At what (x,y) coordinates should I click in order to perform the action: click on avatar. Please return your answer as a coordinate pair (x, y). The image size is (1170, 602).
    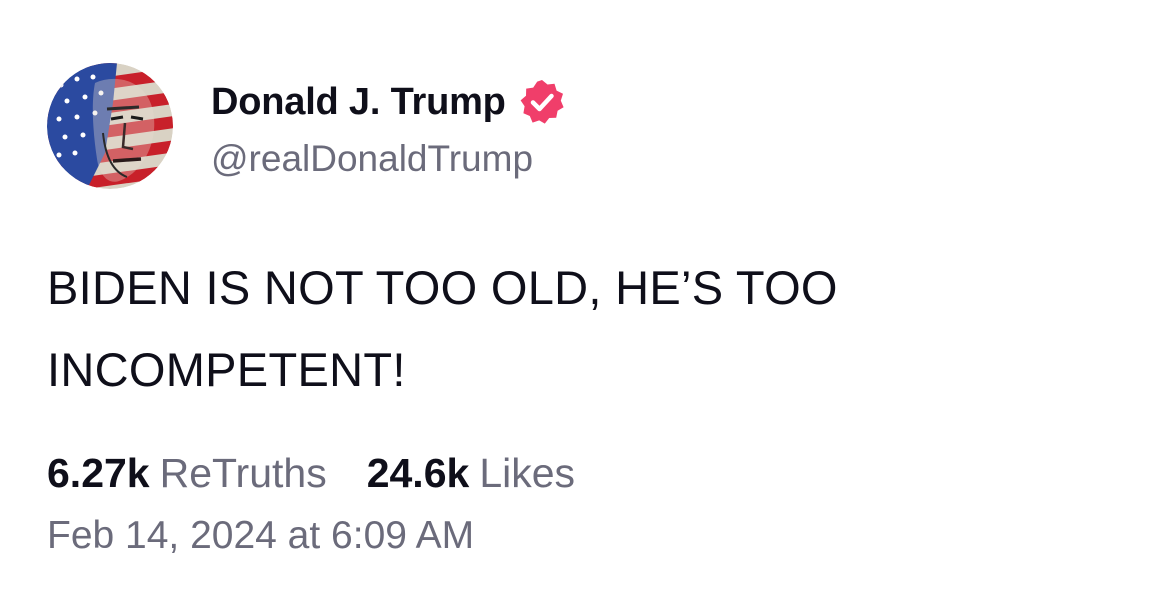
    Looking at the image, I should click on (110, 126).